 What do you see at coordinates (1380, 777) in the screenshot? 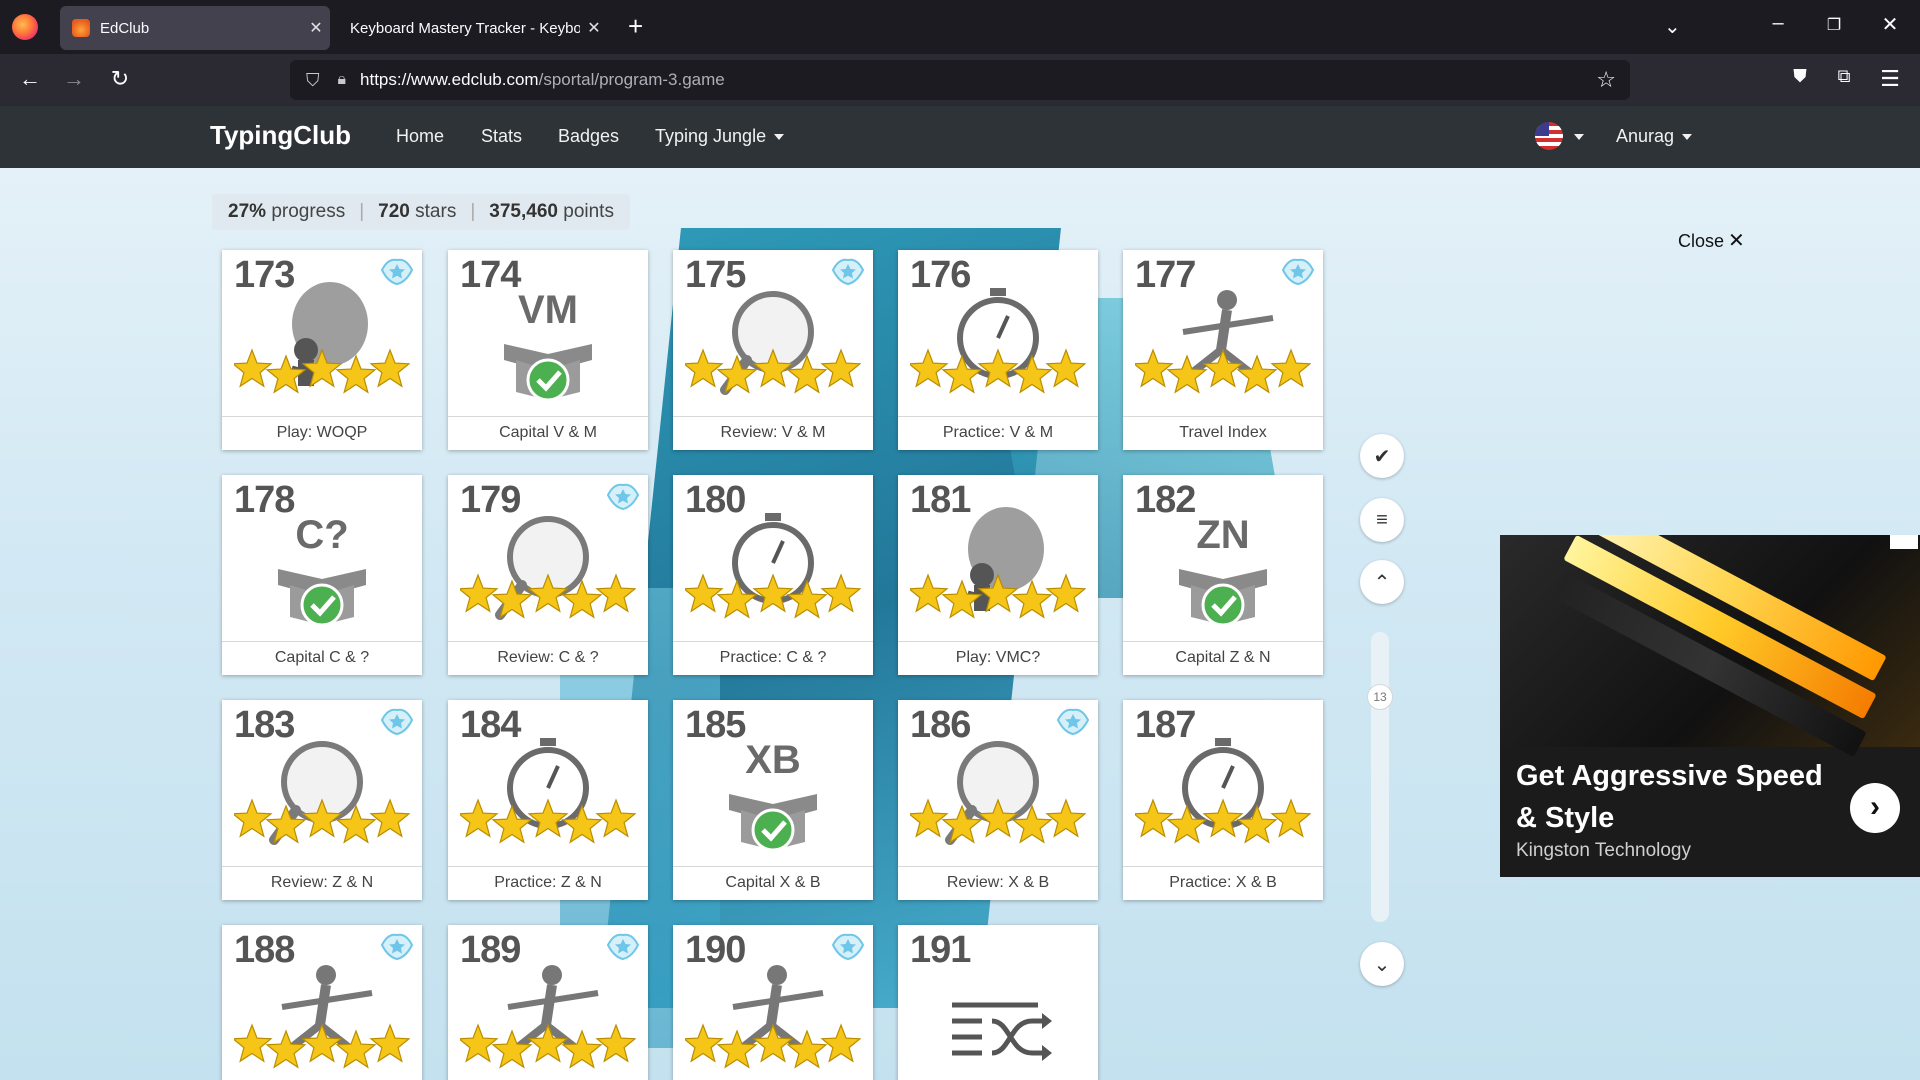
I see `scroll-track` at bounding box center [1380, 777].